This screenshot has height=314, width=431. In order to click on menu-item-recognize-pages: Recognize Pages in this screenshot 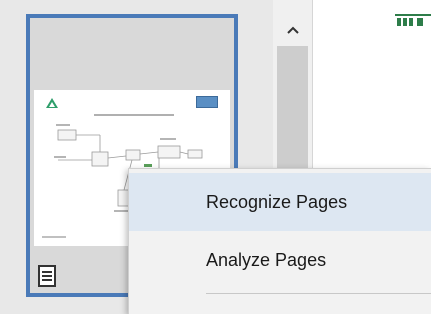, I will do `click(280, 202)`.